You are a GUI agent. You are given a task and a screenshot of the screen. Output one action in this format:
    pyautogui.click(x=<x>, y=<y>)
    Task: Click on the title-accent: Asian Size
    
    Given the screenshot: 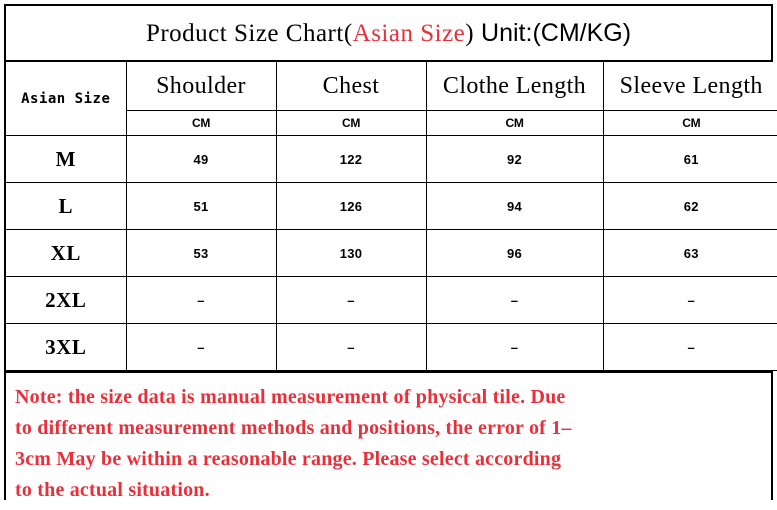 What is the action you would take?
    pyautogui.click(x=409, y=33)
    